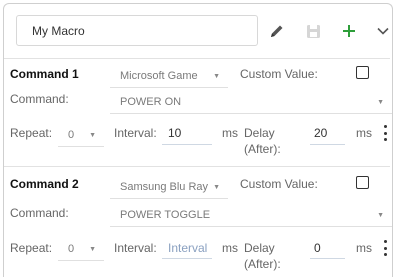 The height and width of the screenshot is (277, 396). Describe the element at coordinates (137, 30) in the screenshot. I see `macro-name-input: My Macro` at that location.